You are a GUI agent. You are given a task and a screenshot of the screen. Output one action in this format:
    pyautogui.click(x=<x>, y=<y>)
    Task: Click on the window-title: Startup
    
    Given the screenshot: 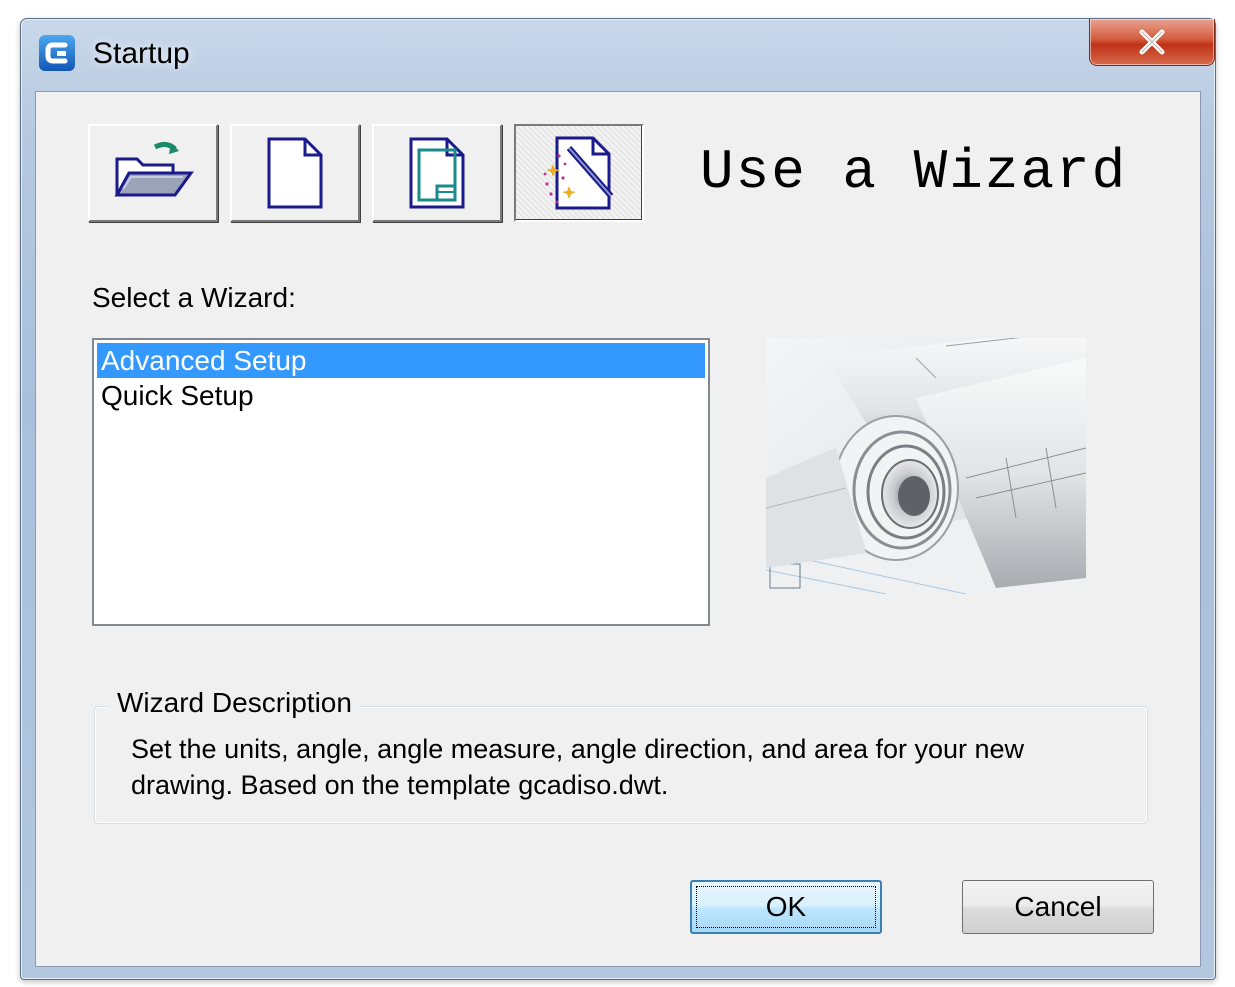 What is the action you would take?
    pyautogui.click(x=141, y=53)
    